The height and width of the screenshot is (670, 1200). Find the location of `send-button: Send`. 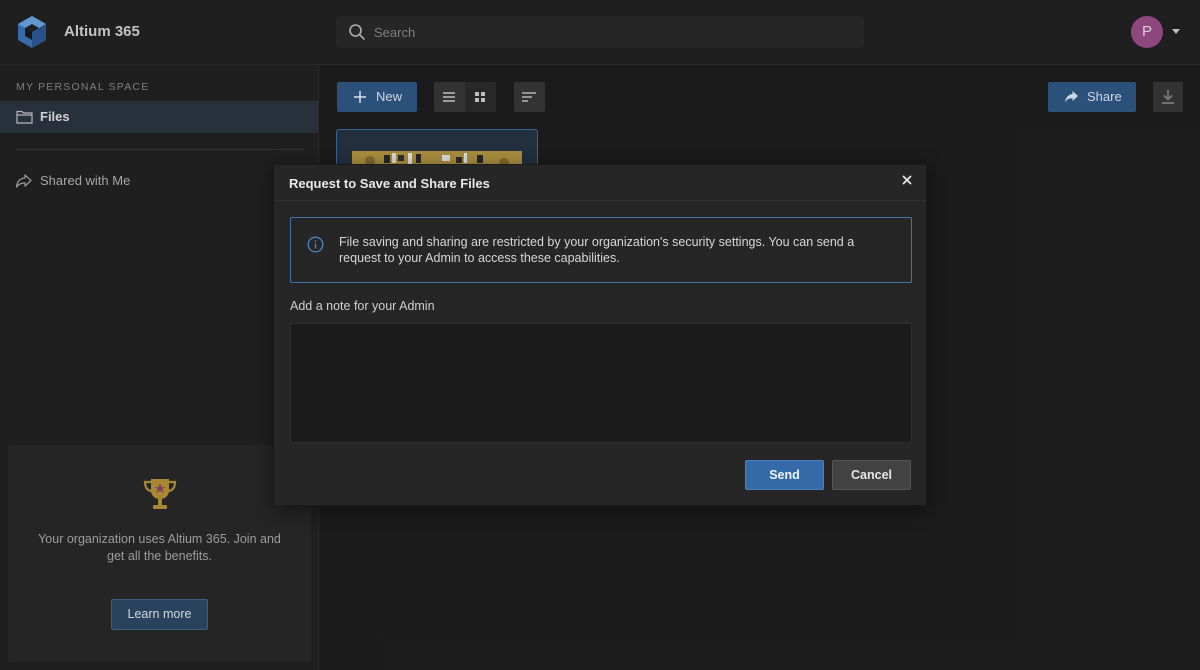

send-button: Send is located at coordinates (784, 475).